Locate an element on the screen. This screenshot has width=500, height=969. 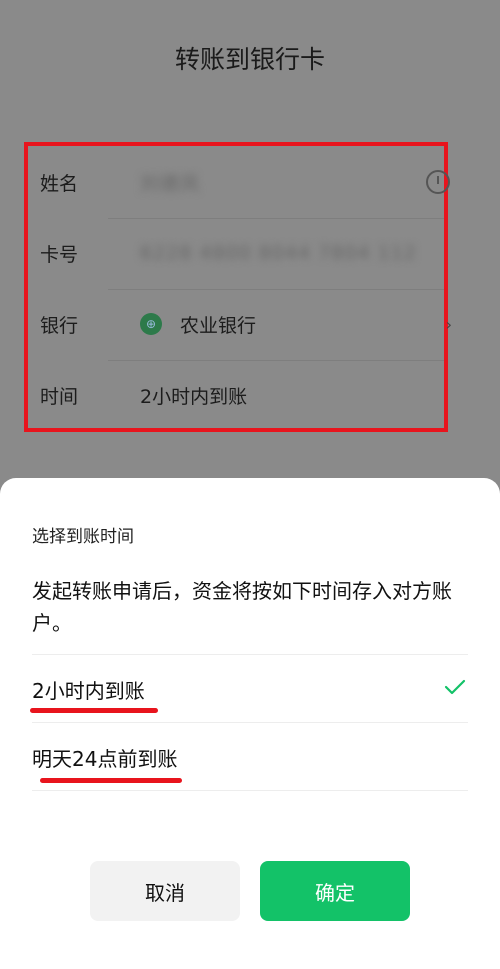
check-icon is located at coordinates (455, 687).